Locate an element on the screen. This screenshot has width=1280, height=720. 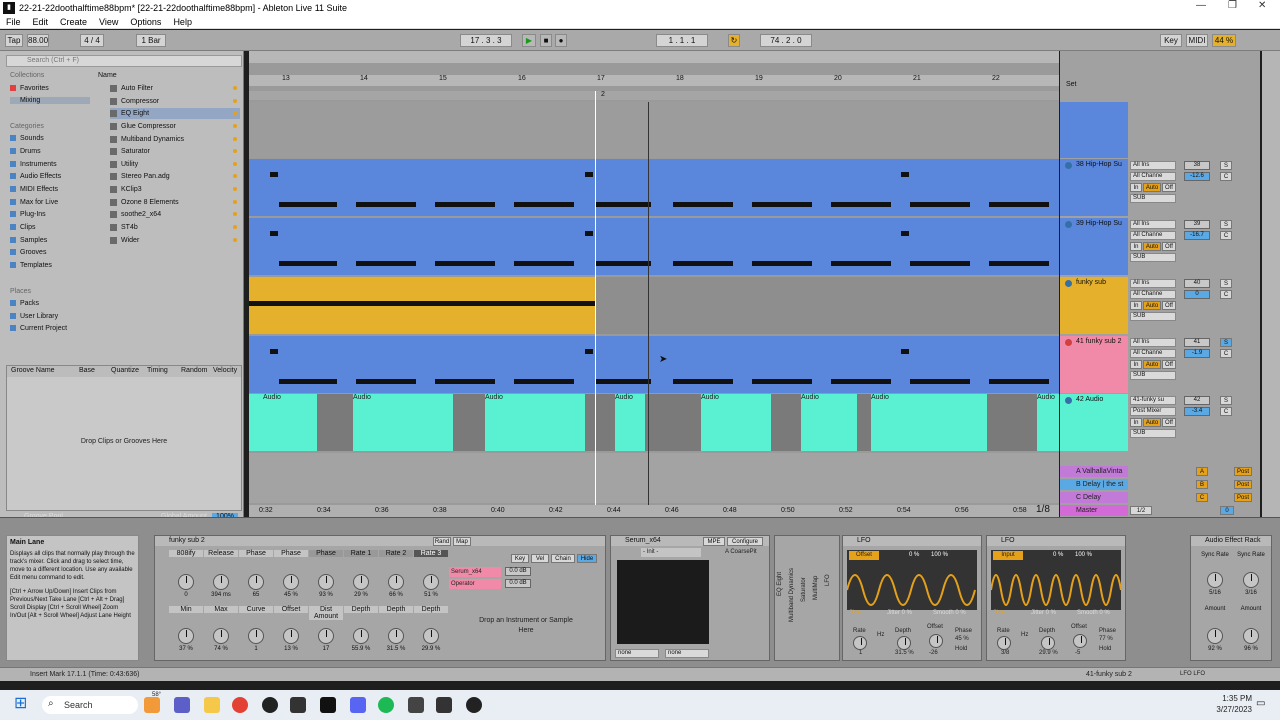
hide-button: Hide is located at coordinates (587, 558).